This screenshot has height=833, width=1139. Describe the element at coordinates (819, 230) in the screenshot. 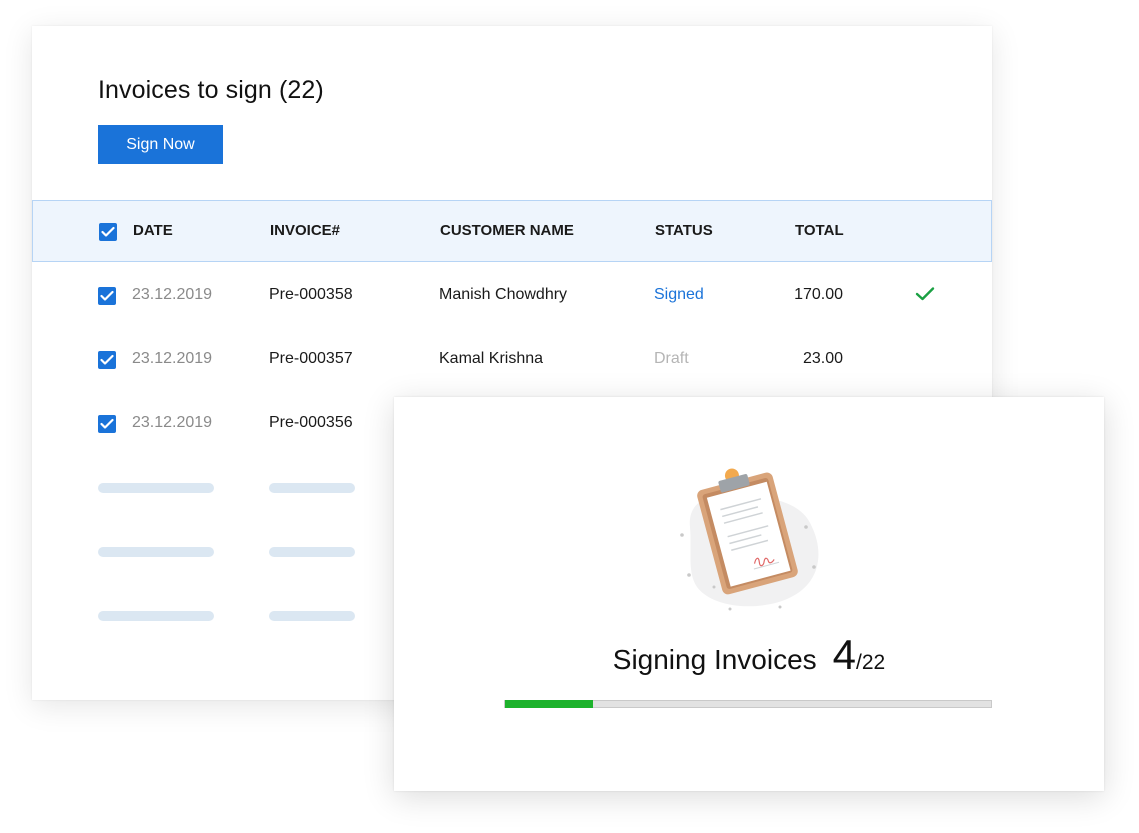

I see `column-header-total: TOTAL` at that location.